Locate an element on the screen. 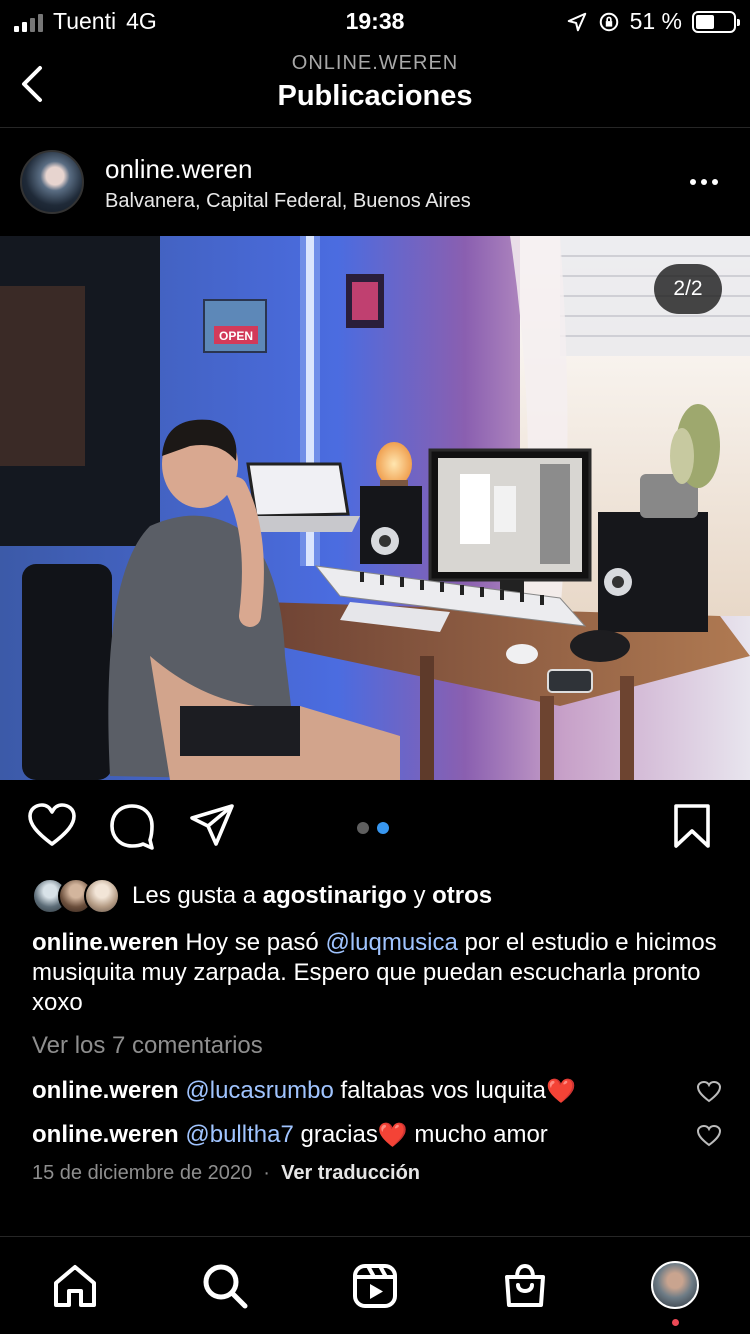  likes-row: Les gusta a agostinarigo y otros is located at coordinates (262, 896).